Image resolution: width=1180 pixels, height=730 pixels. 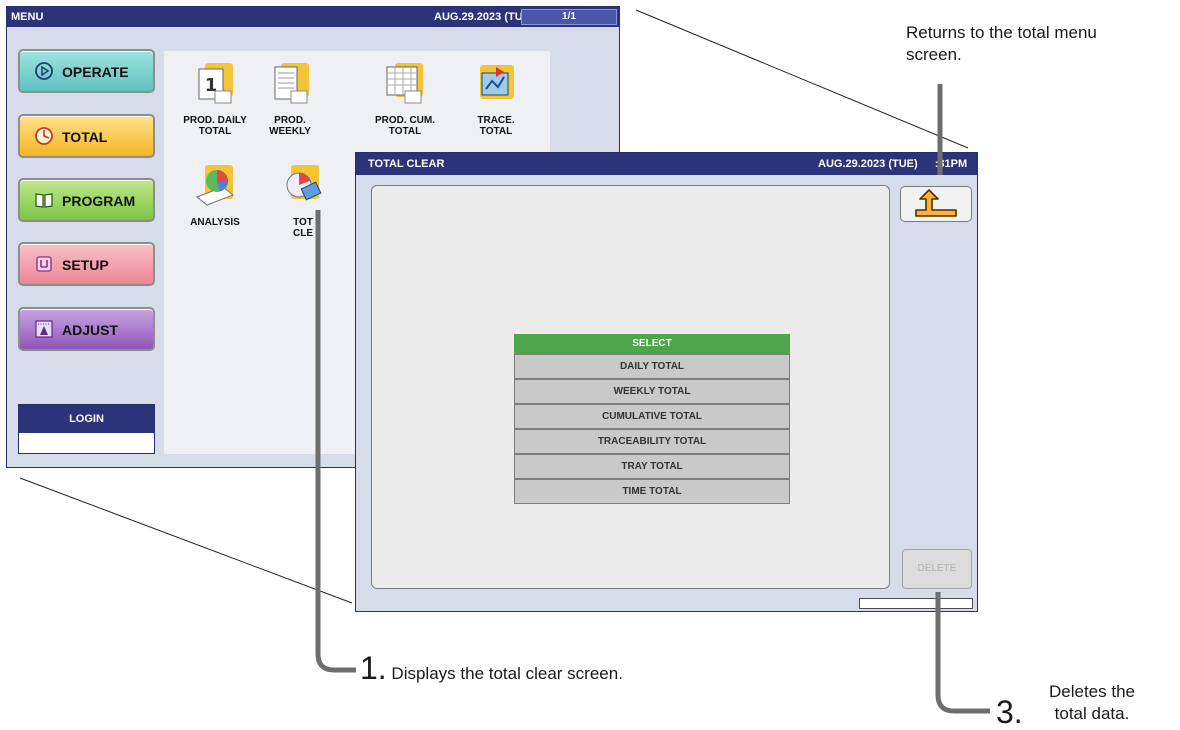 What do you see at coordinates (373, 668) in the screenshot?
I see `step1-number: 1.` at bounding box center [373, 668].